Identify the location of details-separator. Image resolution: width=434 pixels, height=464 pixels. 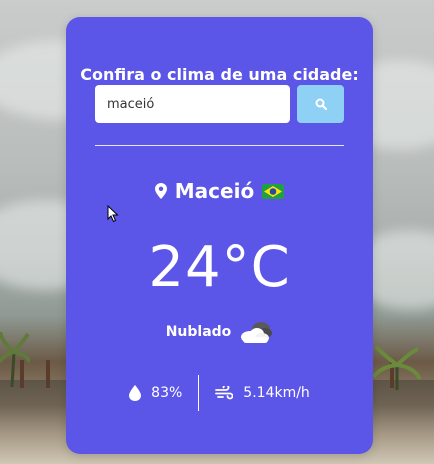
(199, 393).